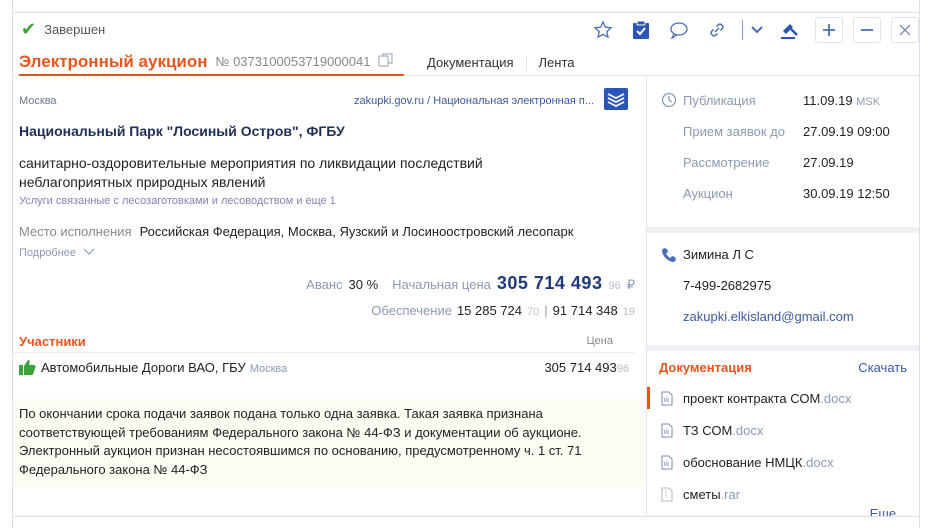 The width and height of the screenshot is (935, 528). I want to click on download-link: Скачать, so click(882, 367).